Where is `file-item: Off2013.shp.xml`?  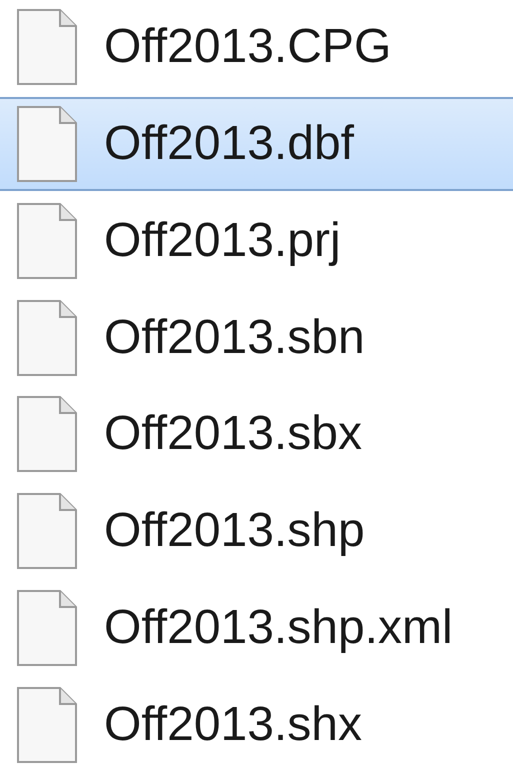
file-item: Off2013.shp.xml is located at coordinates (256, 628).